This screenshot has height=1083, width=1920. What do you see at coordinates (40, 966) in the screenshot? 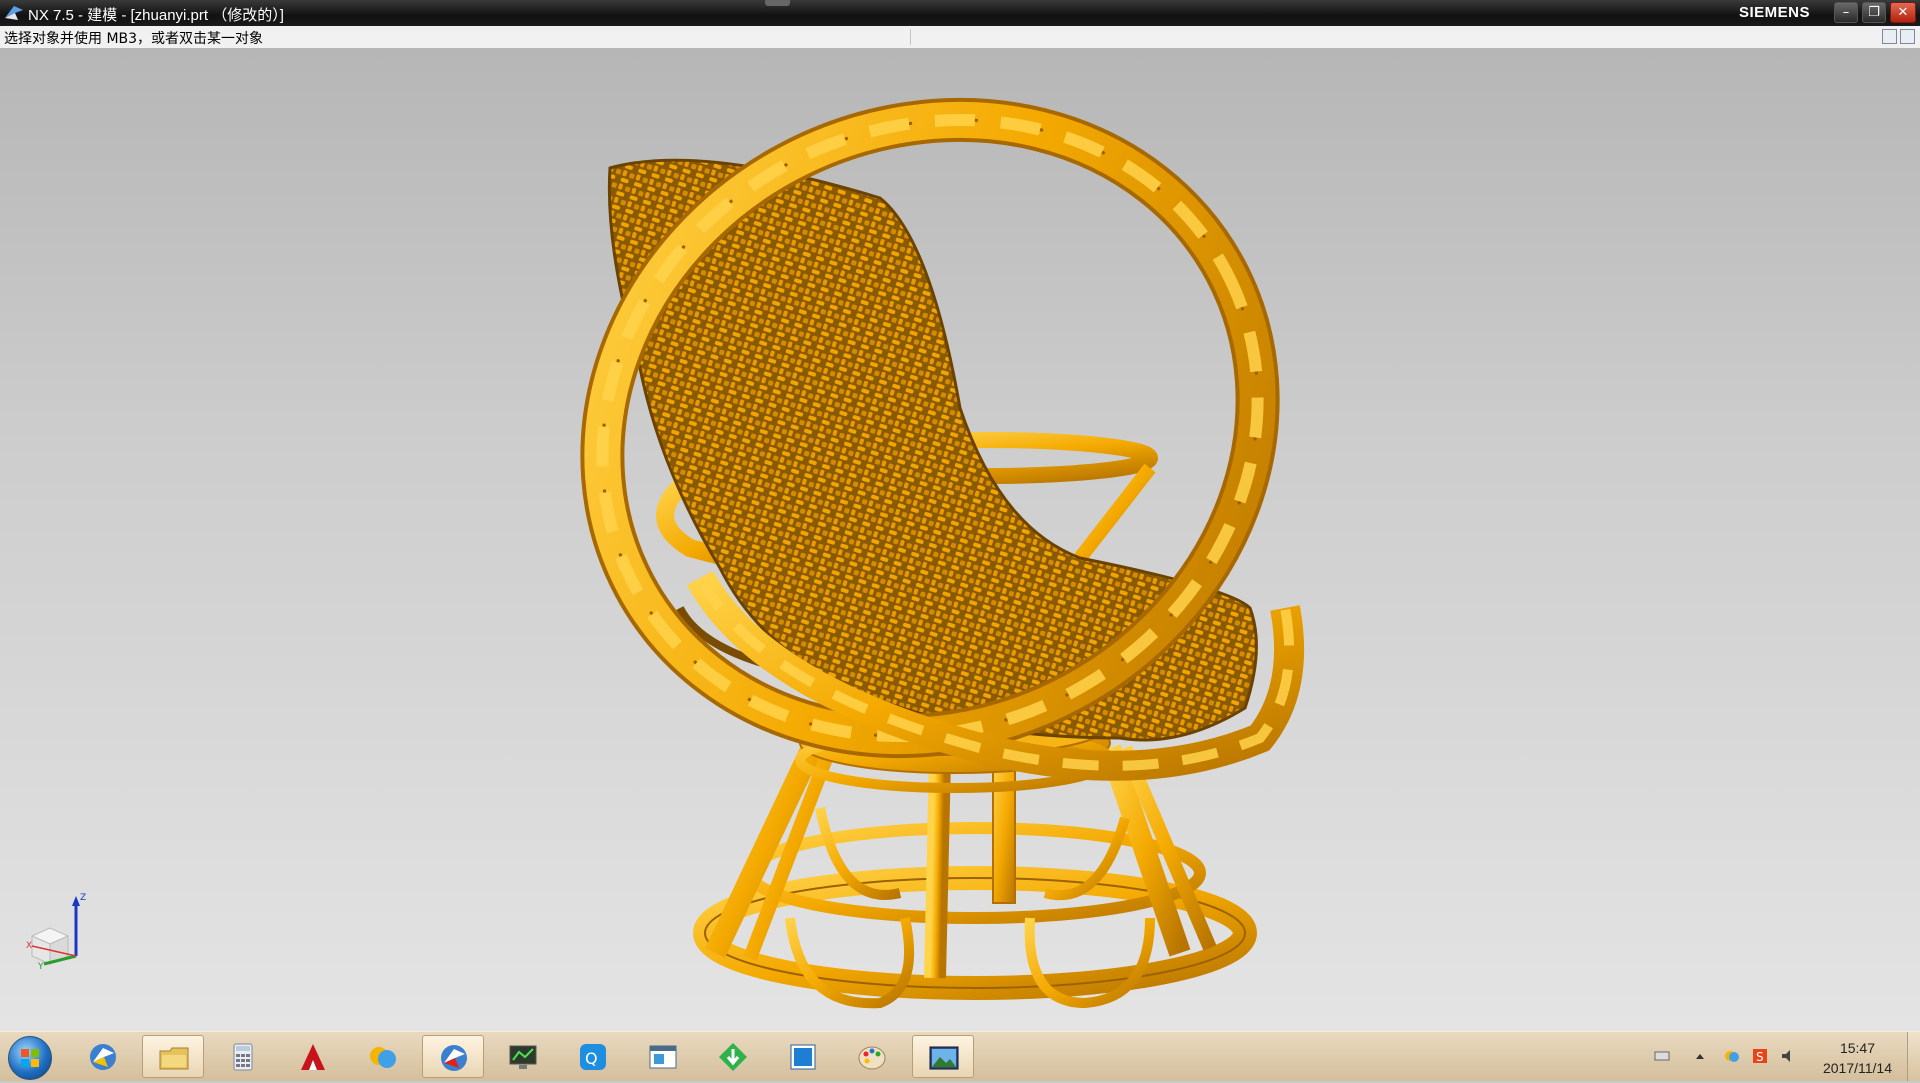
I see `triad-y-label: Y` at bounding box center [40, 966].